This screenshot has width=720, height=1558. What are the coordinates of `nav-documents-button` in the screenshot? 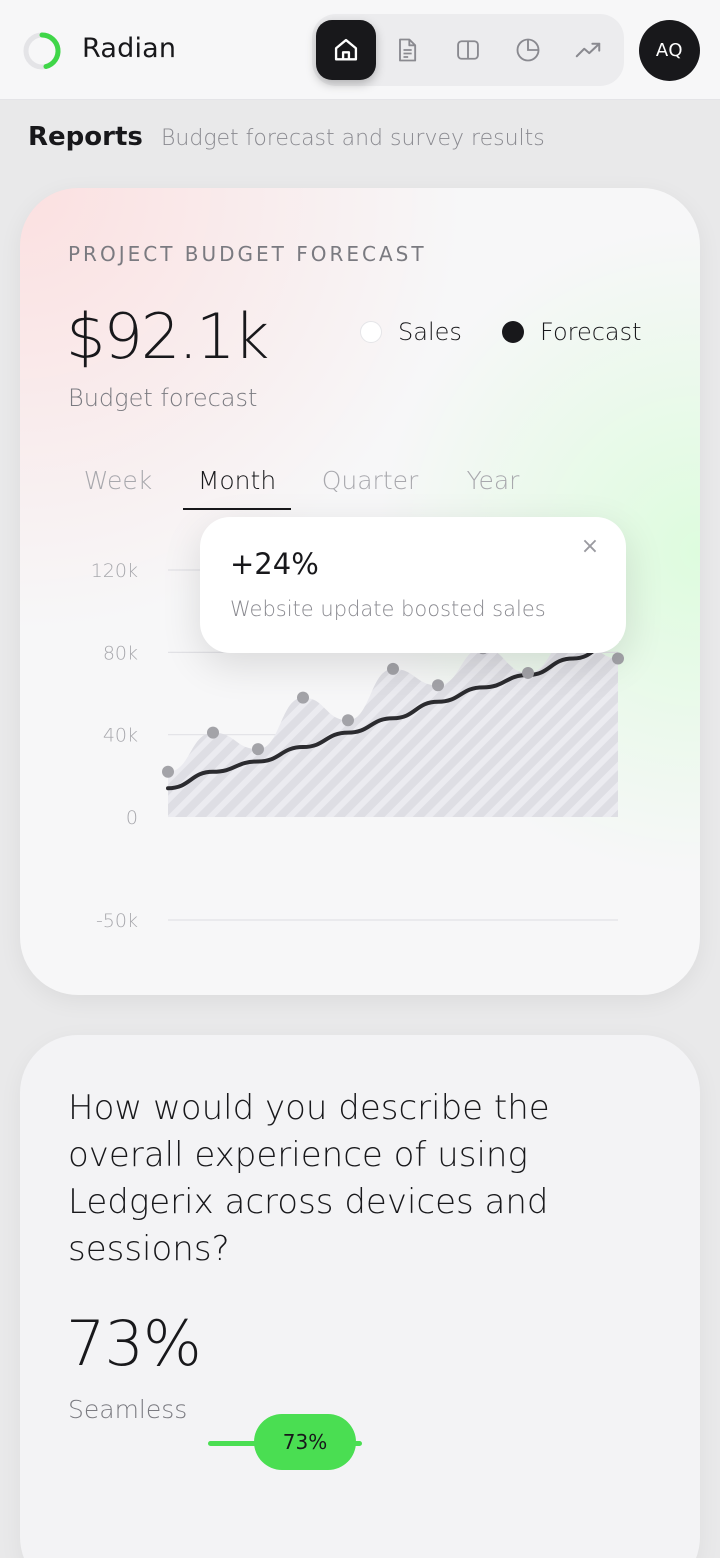 It's located at (407, 50).